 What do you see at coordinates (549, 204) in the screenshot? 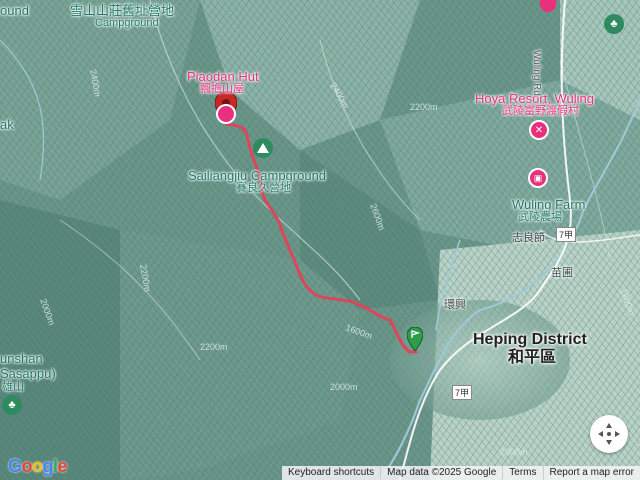
I see `label-wuling-farm: Wuling Farm` at bounding box center [549, 204].